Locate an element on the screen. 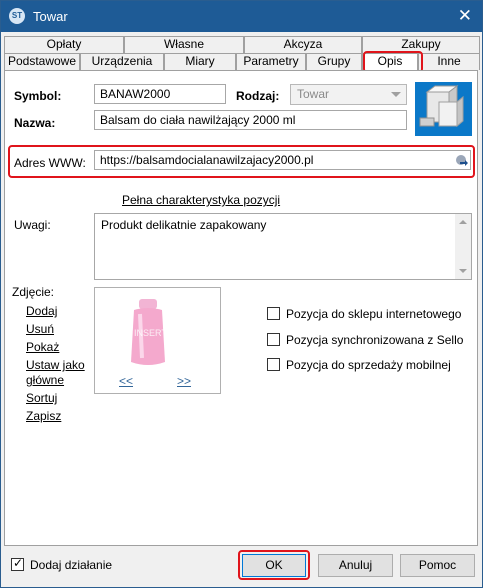 This screenshot has width=483, height=588. tab-podstawowe: Podstawowe is located at coordinates (42, 61).